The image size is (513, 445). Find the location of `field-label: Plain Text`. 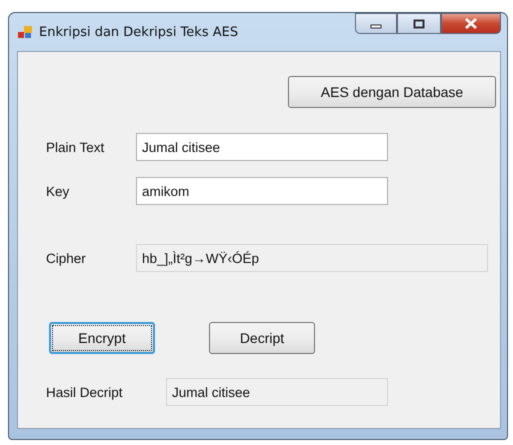

field-label: Plain Text is located at coordinates (75, 147).